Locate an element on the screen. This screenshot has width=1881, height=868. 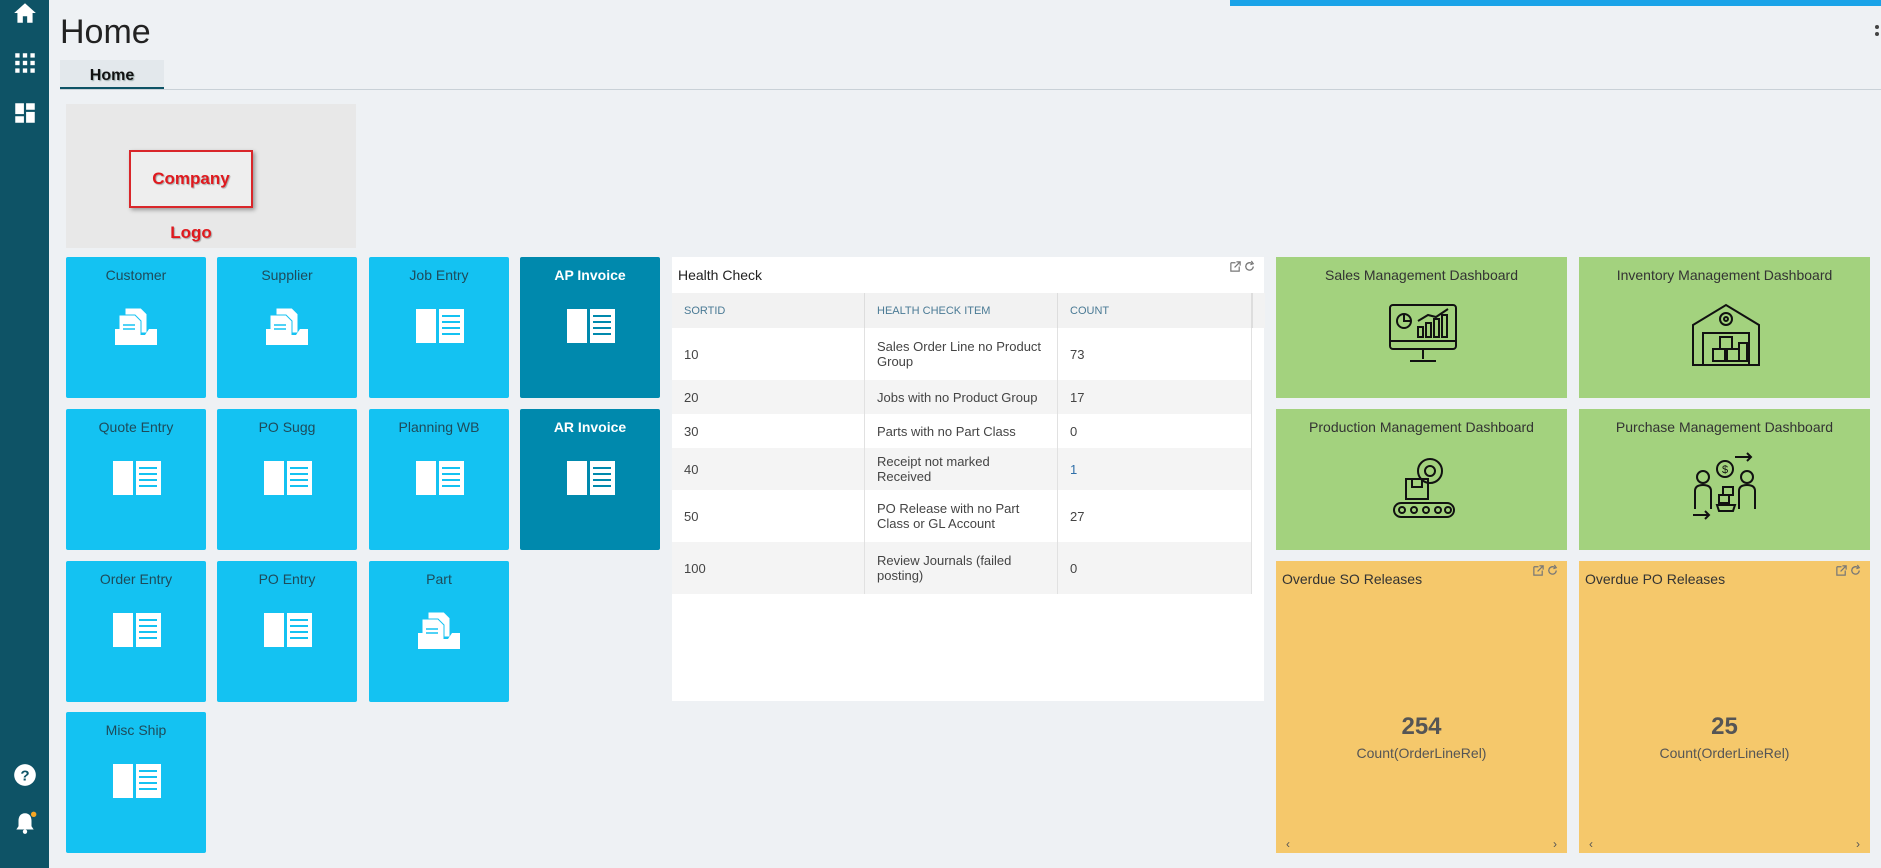
purchase-exchange-icon: $ is located at coordinates (1726, 486).